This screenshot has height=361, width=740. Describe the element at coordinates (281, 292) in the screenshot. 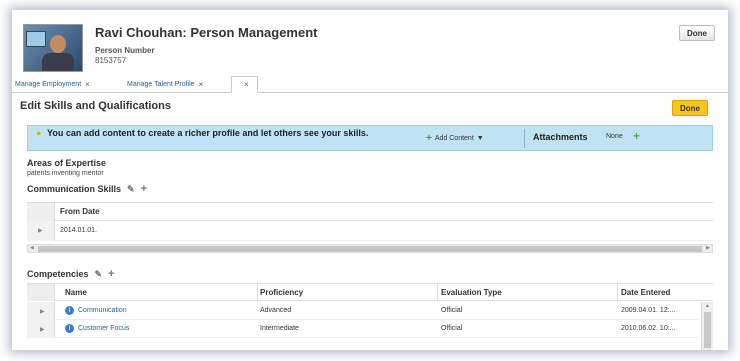

I see `column-header-proficiency: Proficiency` at that location.